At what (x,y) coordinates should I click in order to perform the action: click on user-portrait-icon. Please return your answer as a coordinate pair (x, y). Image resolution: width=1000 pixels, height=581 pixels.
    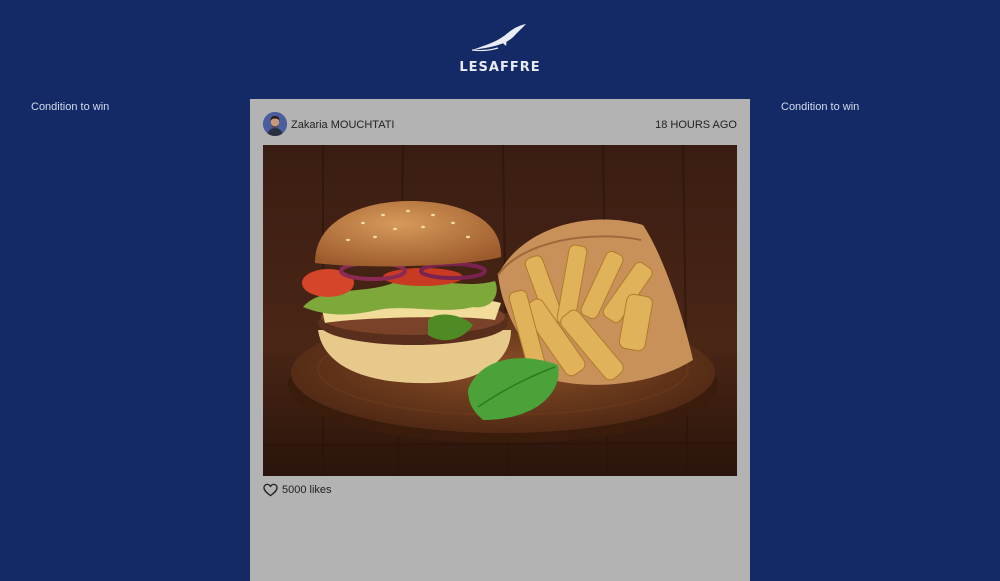
    Looking at the image, I should click on (275, 124).